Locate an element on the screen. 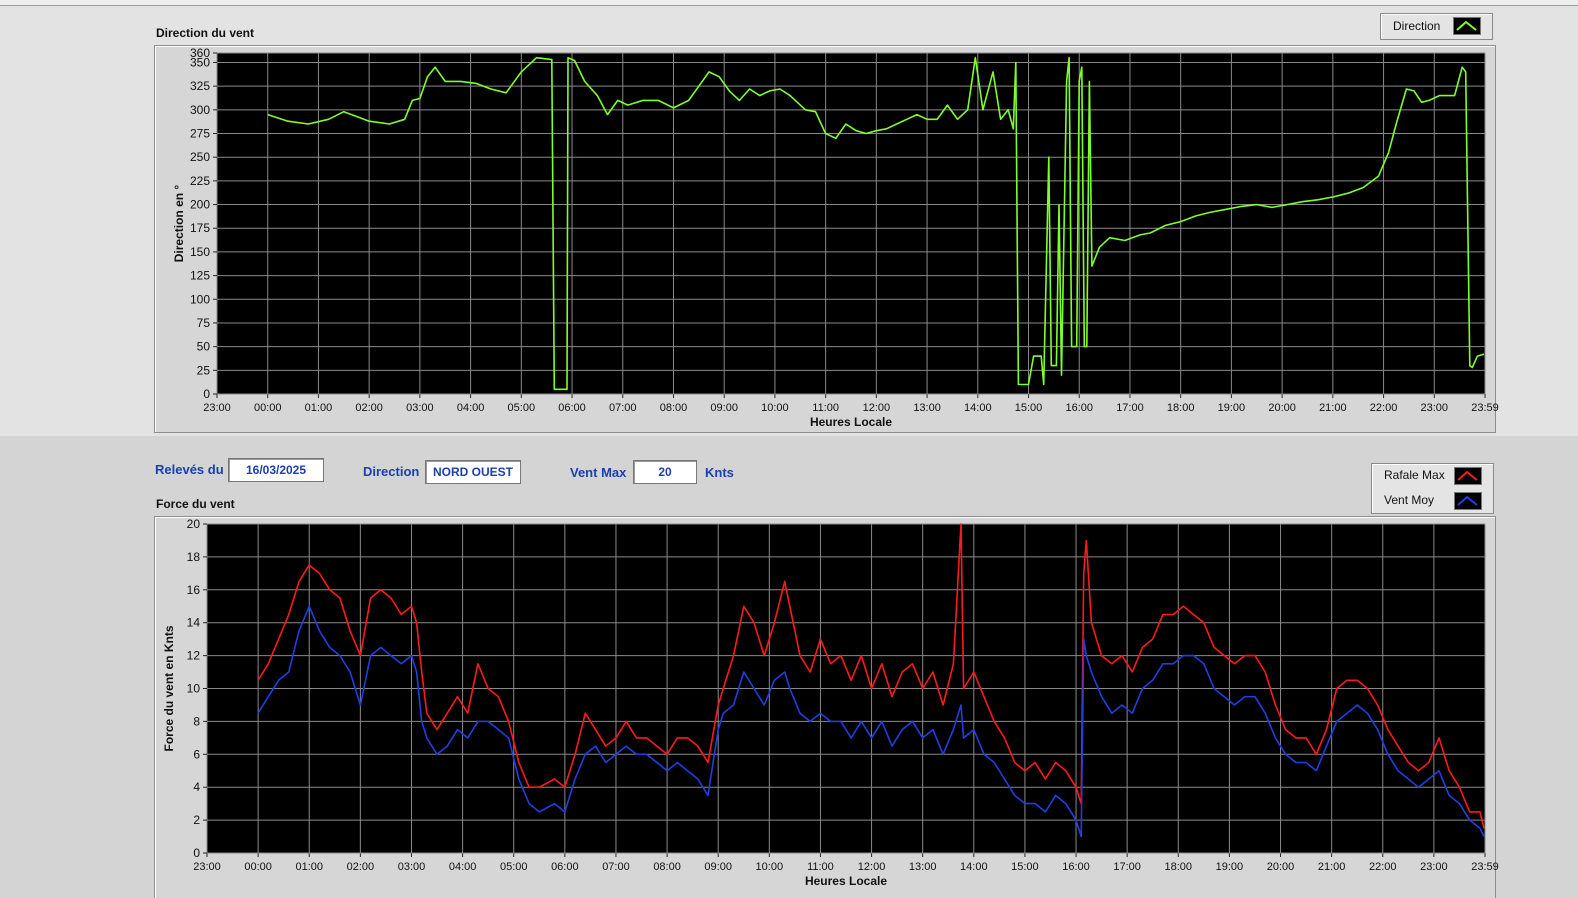 This screenshot has width=1578, height=898. x-tick-label: 22:00 is located at coordinates (1383, 867).